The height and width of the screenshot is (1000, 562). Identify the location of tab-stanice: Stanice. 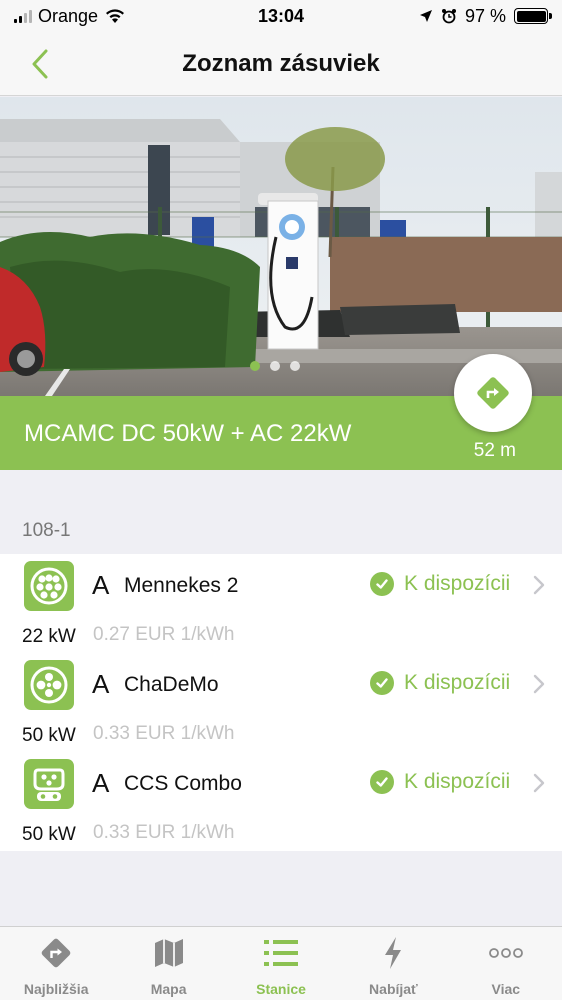
(281, 963).